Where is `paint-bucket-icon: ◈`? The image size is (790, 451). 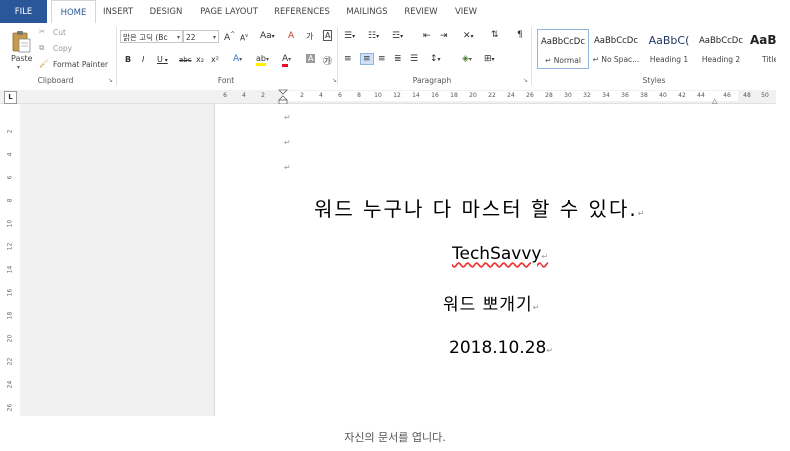 paint-bucket-icon: ◈ is located at coordinates (465, 59).